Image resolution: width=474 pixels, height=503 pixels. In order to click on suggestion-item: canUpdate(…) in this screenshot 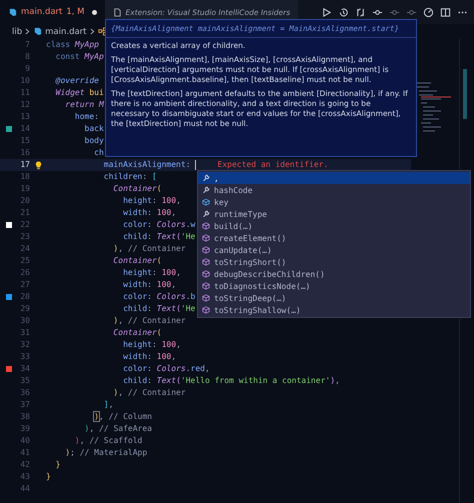, I will do `click(334, 250)`.